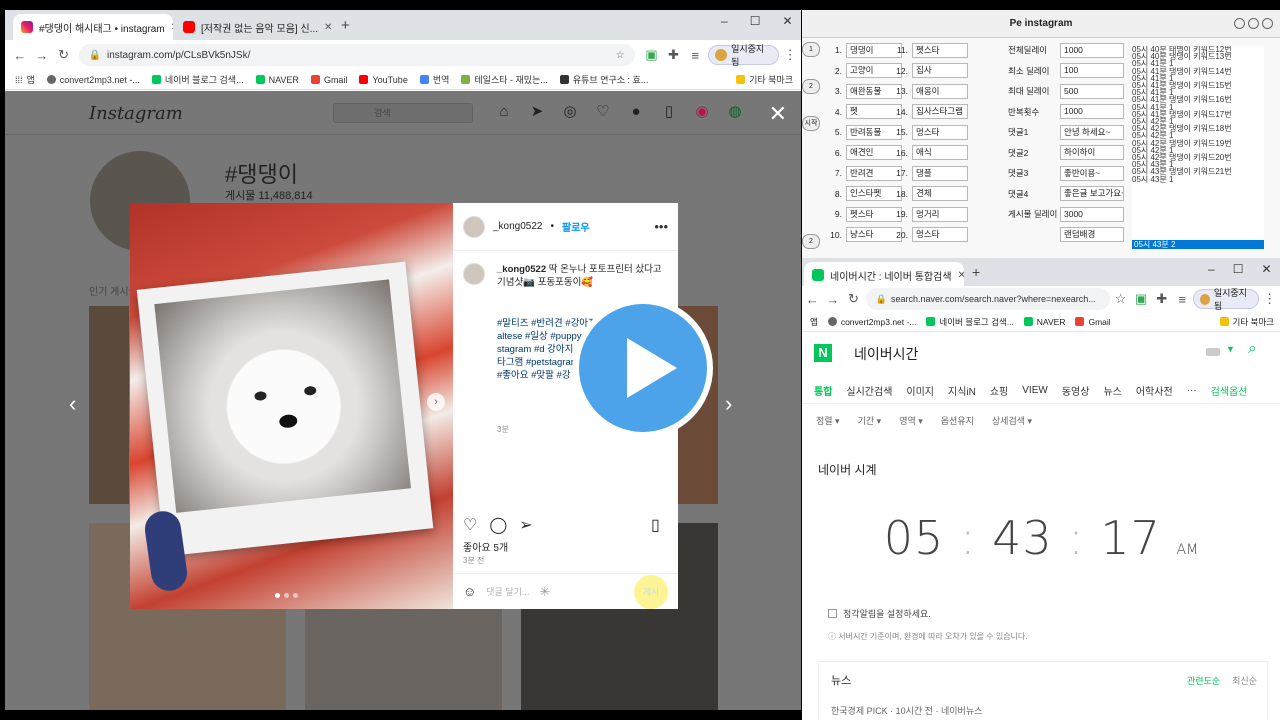 The width and height of the screenshot is (1280, 720). Describe the element at coordinates (1182, 299) in the screenshot. I see `reading-list-icon: ≡` at that location.